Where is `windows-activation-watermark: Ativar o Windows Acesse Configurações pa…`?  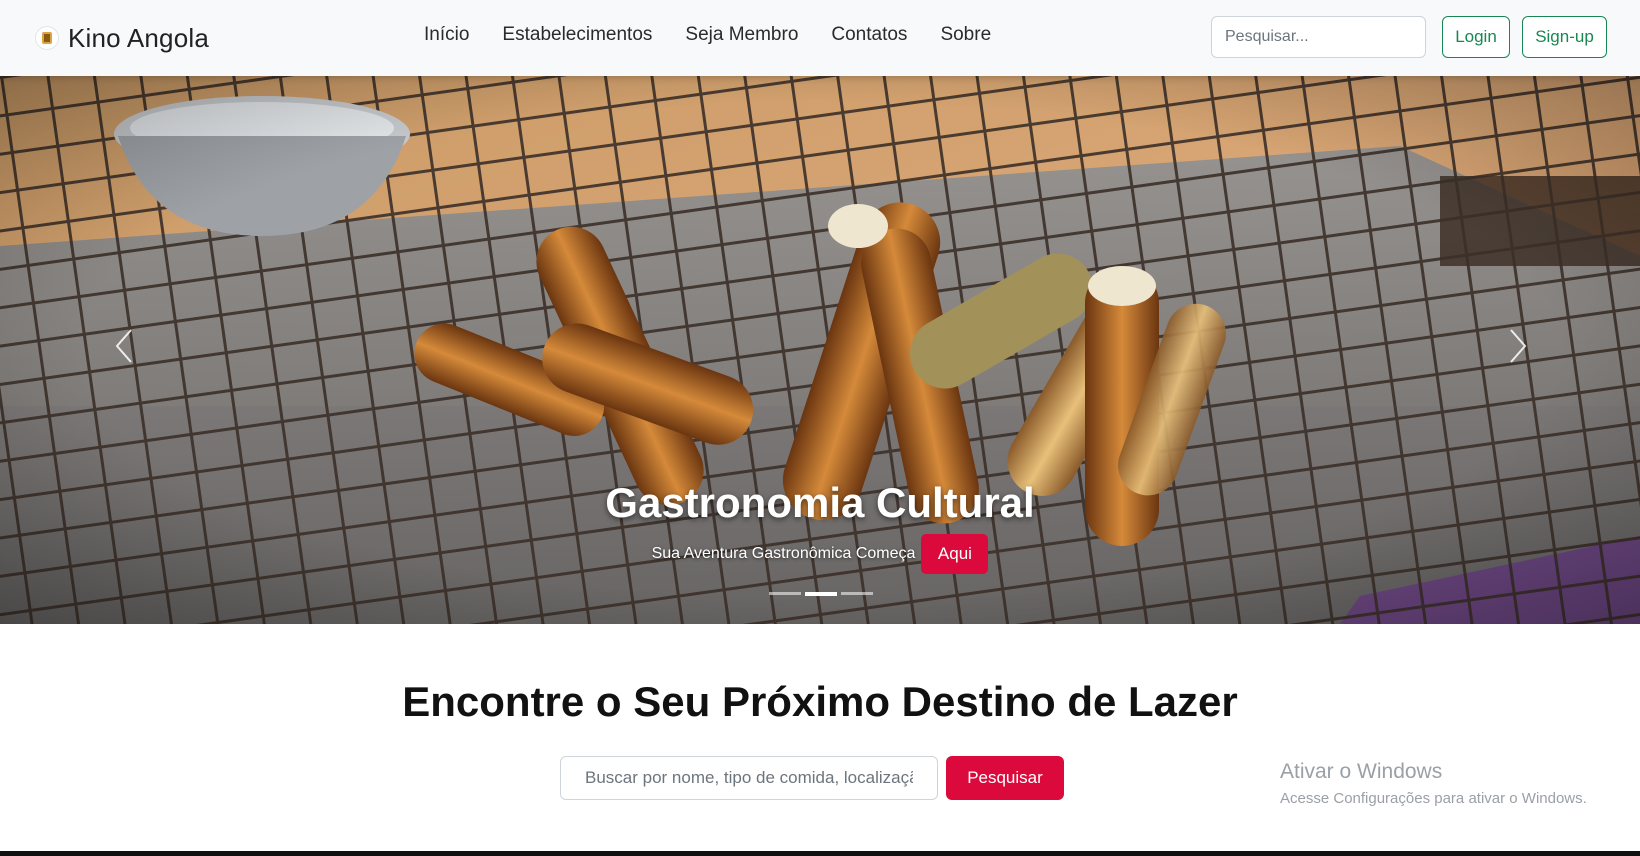 windows-activation-watermark: Ativar o Windows Acesse Configurações pa… is located at coordinates (1433, 783).